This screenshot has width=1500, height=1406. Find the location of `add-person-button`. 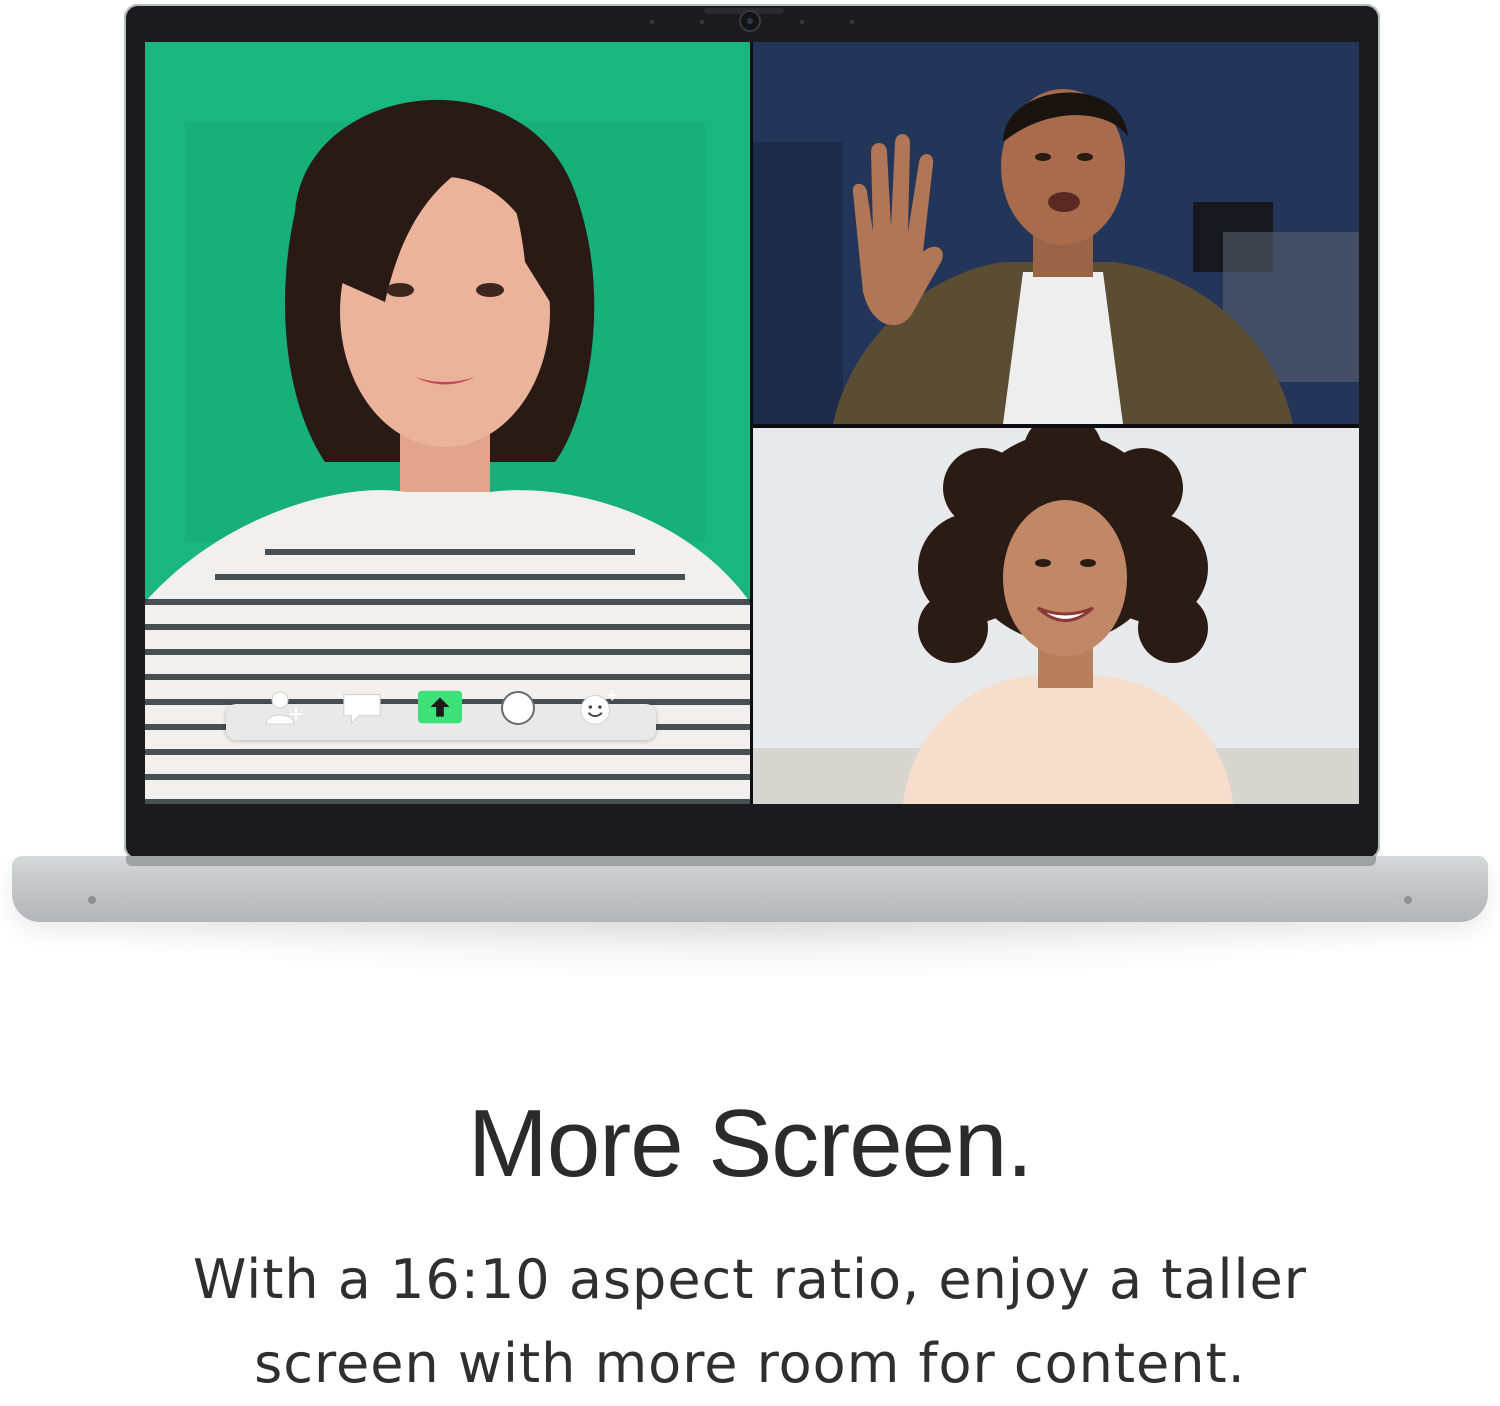

add-person-button is located at coordinates (284, 708).